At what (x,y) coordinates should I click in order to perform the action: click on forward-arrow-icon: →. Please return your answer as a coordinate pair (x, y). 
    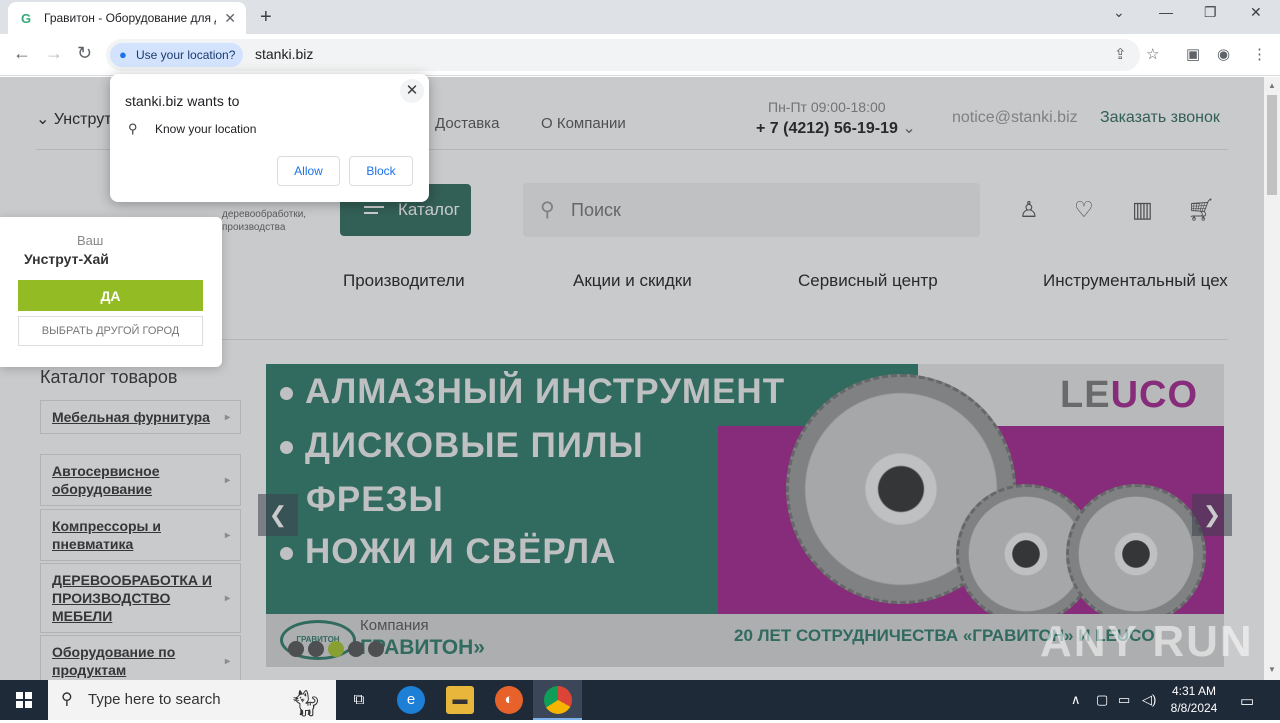
    Looking at the image, I should click on (54, 53).